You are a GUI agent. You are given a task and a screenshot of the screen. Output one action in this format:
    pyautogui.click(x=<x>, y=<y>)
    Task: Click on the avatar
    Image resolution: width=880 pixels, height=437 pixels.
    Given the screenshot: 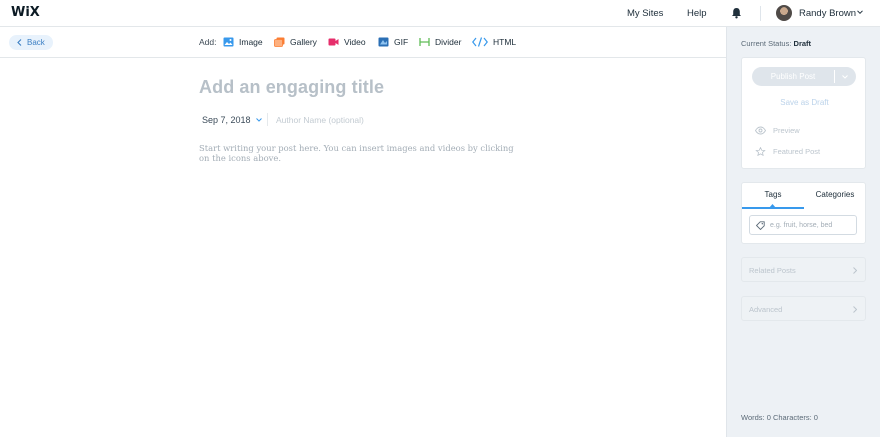 What is the action you would take?
    pyautogui.click(x=784, y=13)
    